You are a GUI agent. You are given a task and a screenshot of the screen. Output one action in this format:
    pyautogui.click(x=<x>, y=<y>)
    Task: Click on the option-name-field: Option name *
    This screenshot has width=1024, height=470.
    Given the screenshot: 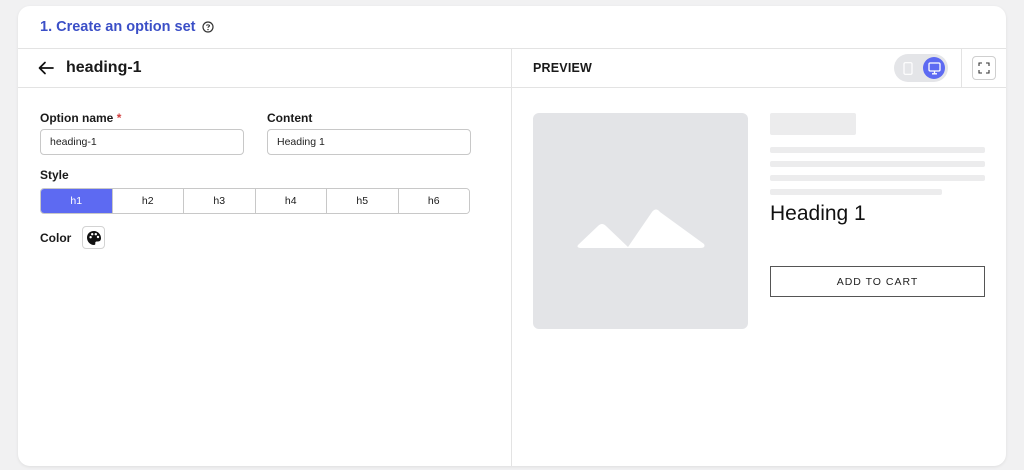 What is the action you would take?
    pyautogui.click(x=142, y=133)
    